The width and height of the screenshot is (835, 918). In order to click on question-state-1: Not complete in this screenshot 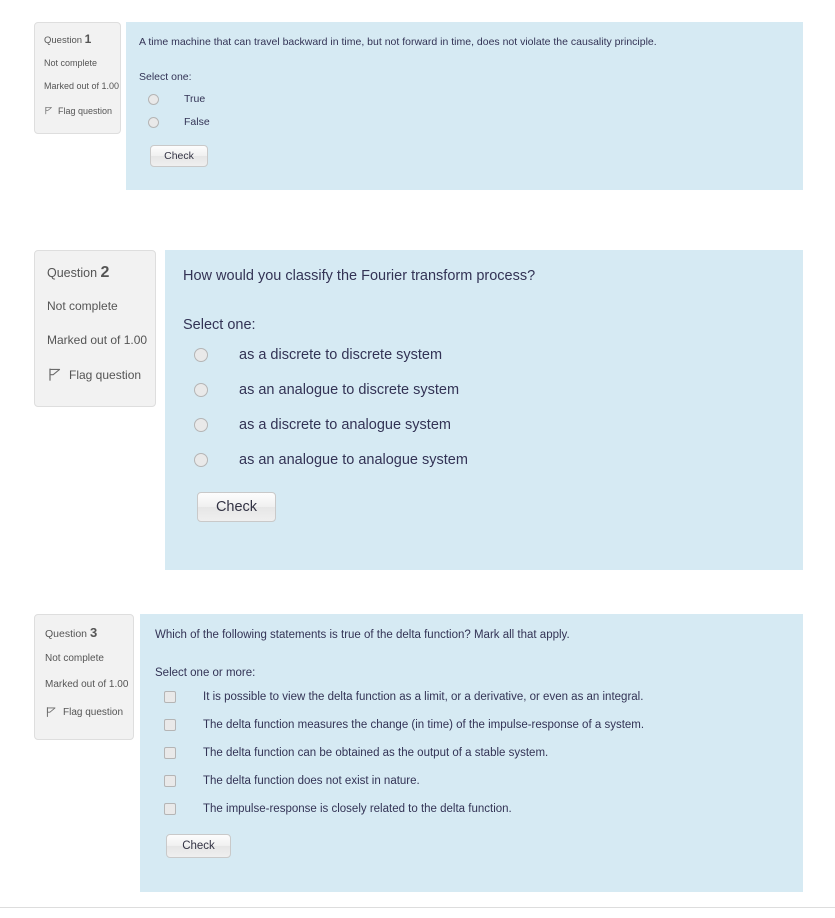, I will do `click(71, 63)`.